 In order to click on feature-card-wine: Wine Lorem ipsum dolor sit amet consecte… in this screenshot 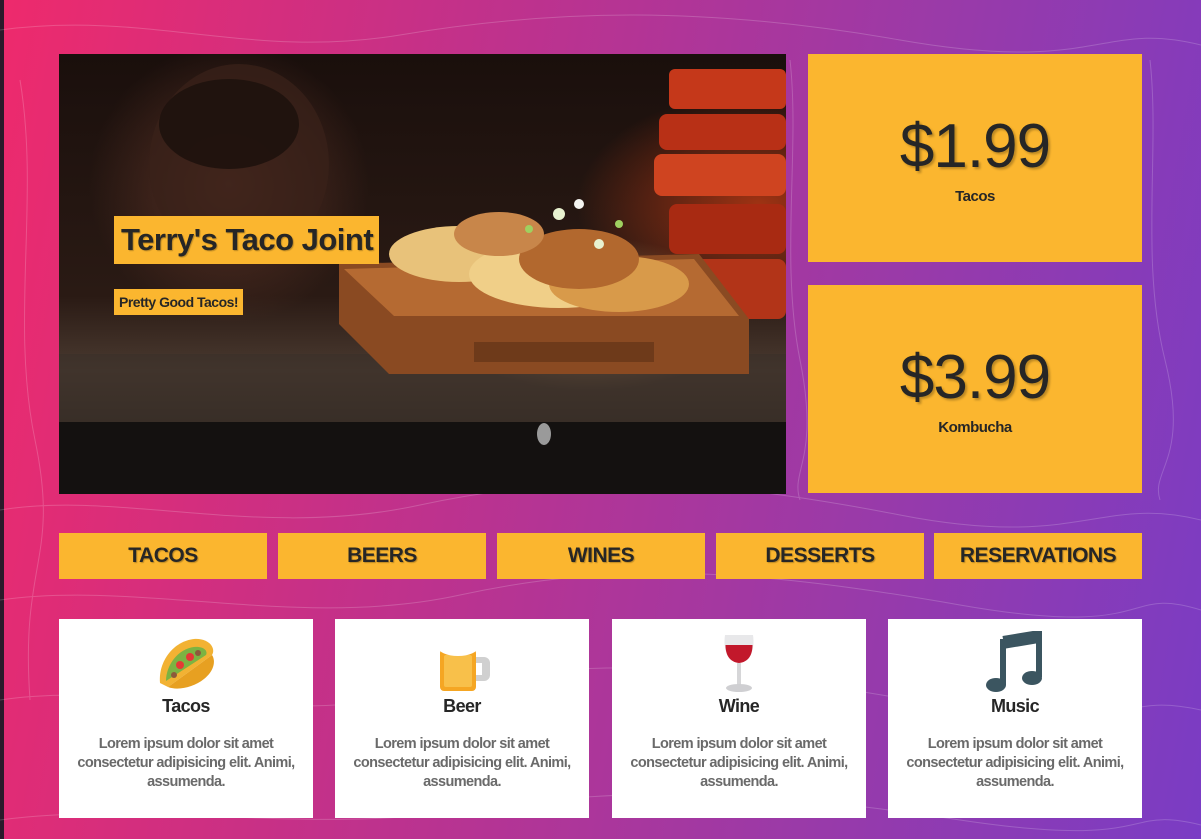, I will do `click(739, 718)`.